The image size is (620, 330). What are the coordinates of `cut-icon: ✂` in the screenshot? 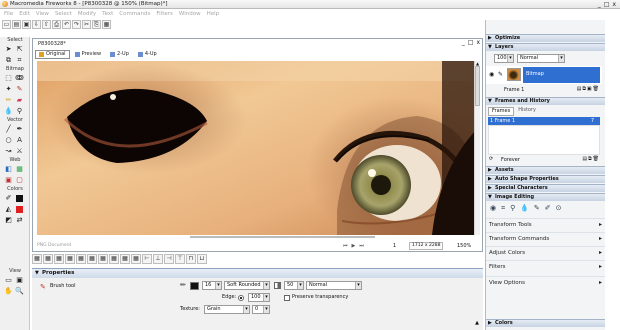 It's located at (86, 24).